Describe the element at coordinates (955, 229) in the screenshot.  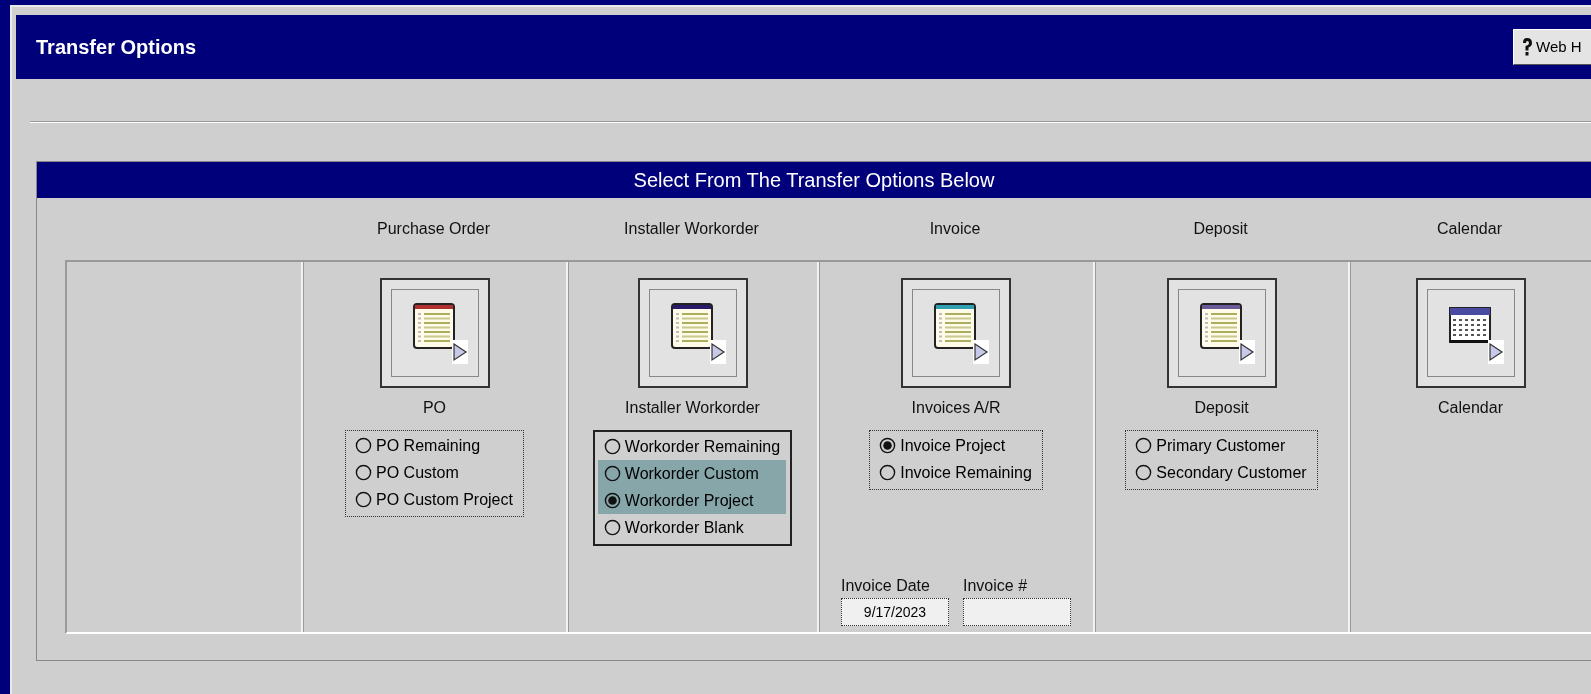
I see `column-header: Invoice` at that location.